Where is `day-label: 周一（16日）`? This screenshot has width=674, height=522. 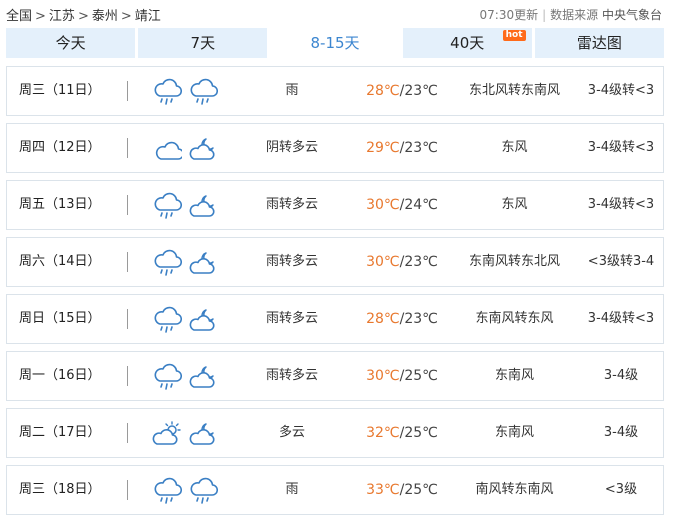 day-label: 周一（16日） is located at coordinates (60, 375).